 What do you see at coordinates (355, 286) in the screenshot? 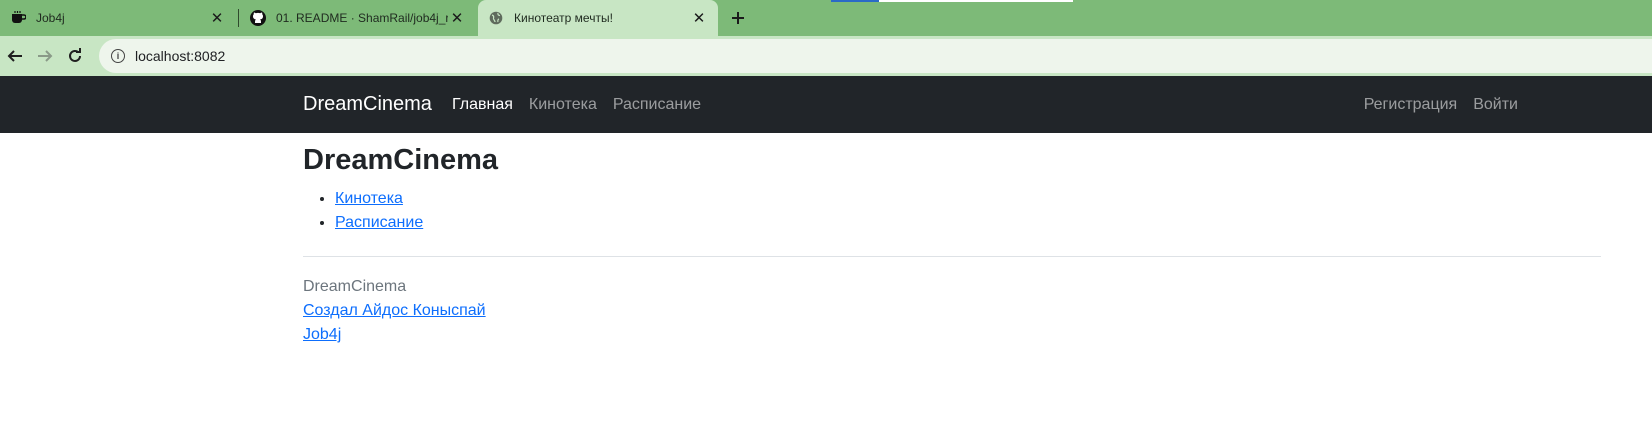
I see `footer-name: DreamCinema` at bounding box center [355, 286].